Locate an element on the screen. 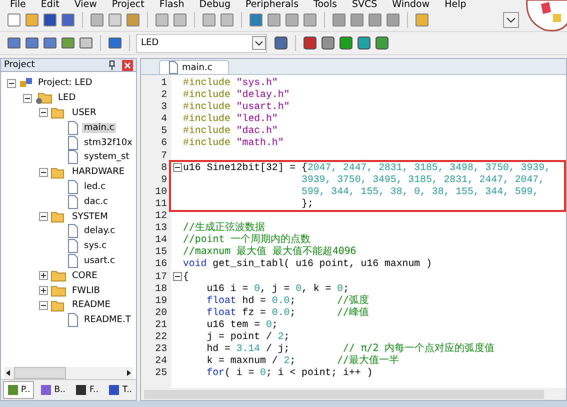 This screenshot has height=407, width=567. line-number: 12 is located at coordinates (161, 216).